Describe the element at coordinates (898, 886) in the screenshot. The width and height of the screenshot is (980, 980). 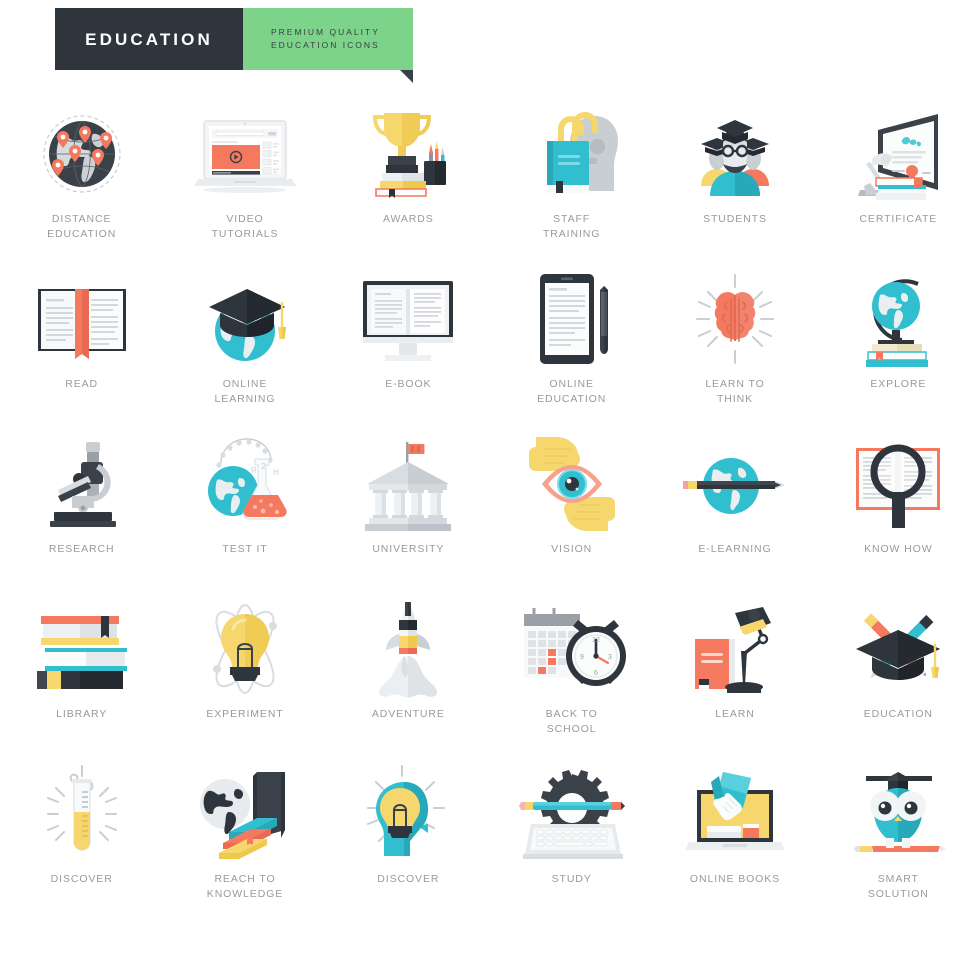
I see `icon-label: SMART SOLUTION` at that location.